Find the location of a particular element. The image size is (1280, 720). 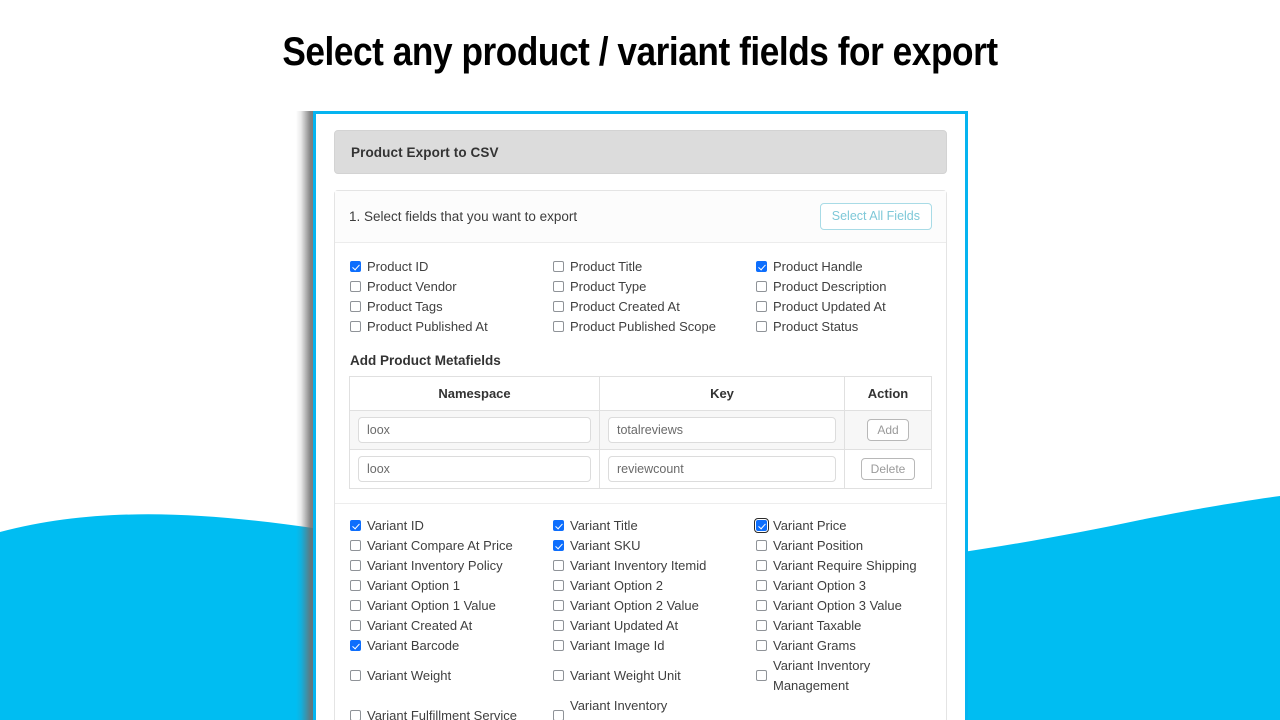

variant-field-label: Variant Grams is located at coordinates (814, 645).